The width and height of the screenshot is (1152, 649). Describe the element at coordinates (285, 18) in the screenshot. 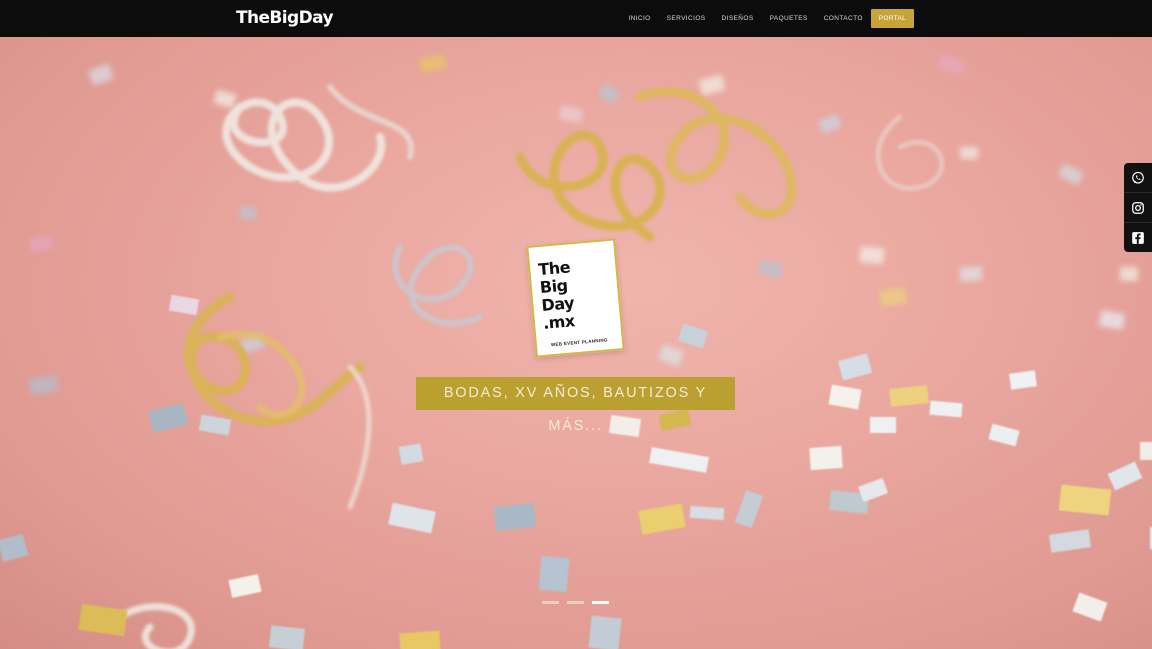

I see `brand-logo: TheBigDay` at that location.